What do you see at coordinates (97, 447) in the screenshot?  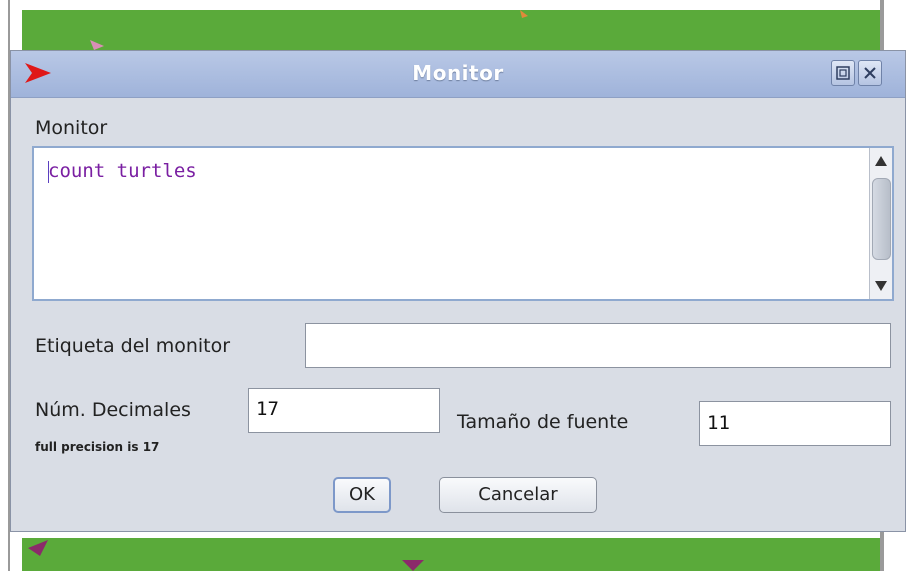 I see `precision-hint: full precision is 17` at bounding box center [97, 447].